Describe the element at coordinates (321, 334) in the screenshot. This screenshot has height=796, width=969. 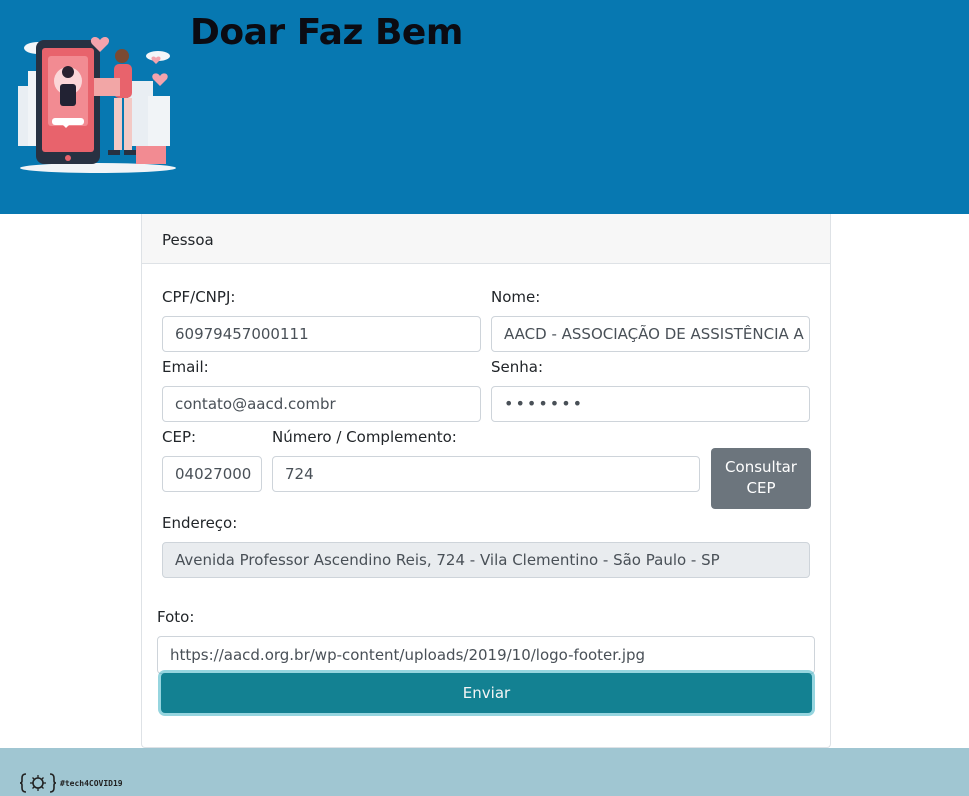
I see `cpf-input: 60979457000111` at that location.